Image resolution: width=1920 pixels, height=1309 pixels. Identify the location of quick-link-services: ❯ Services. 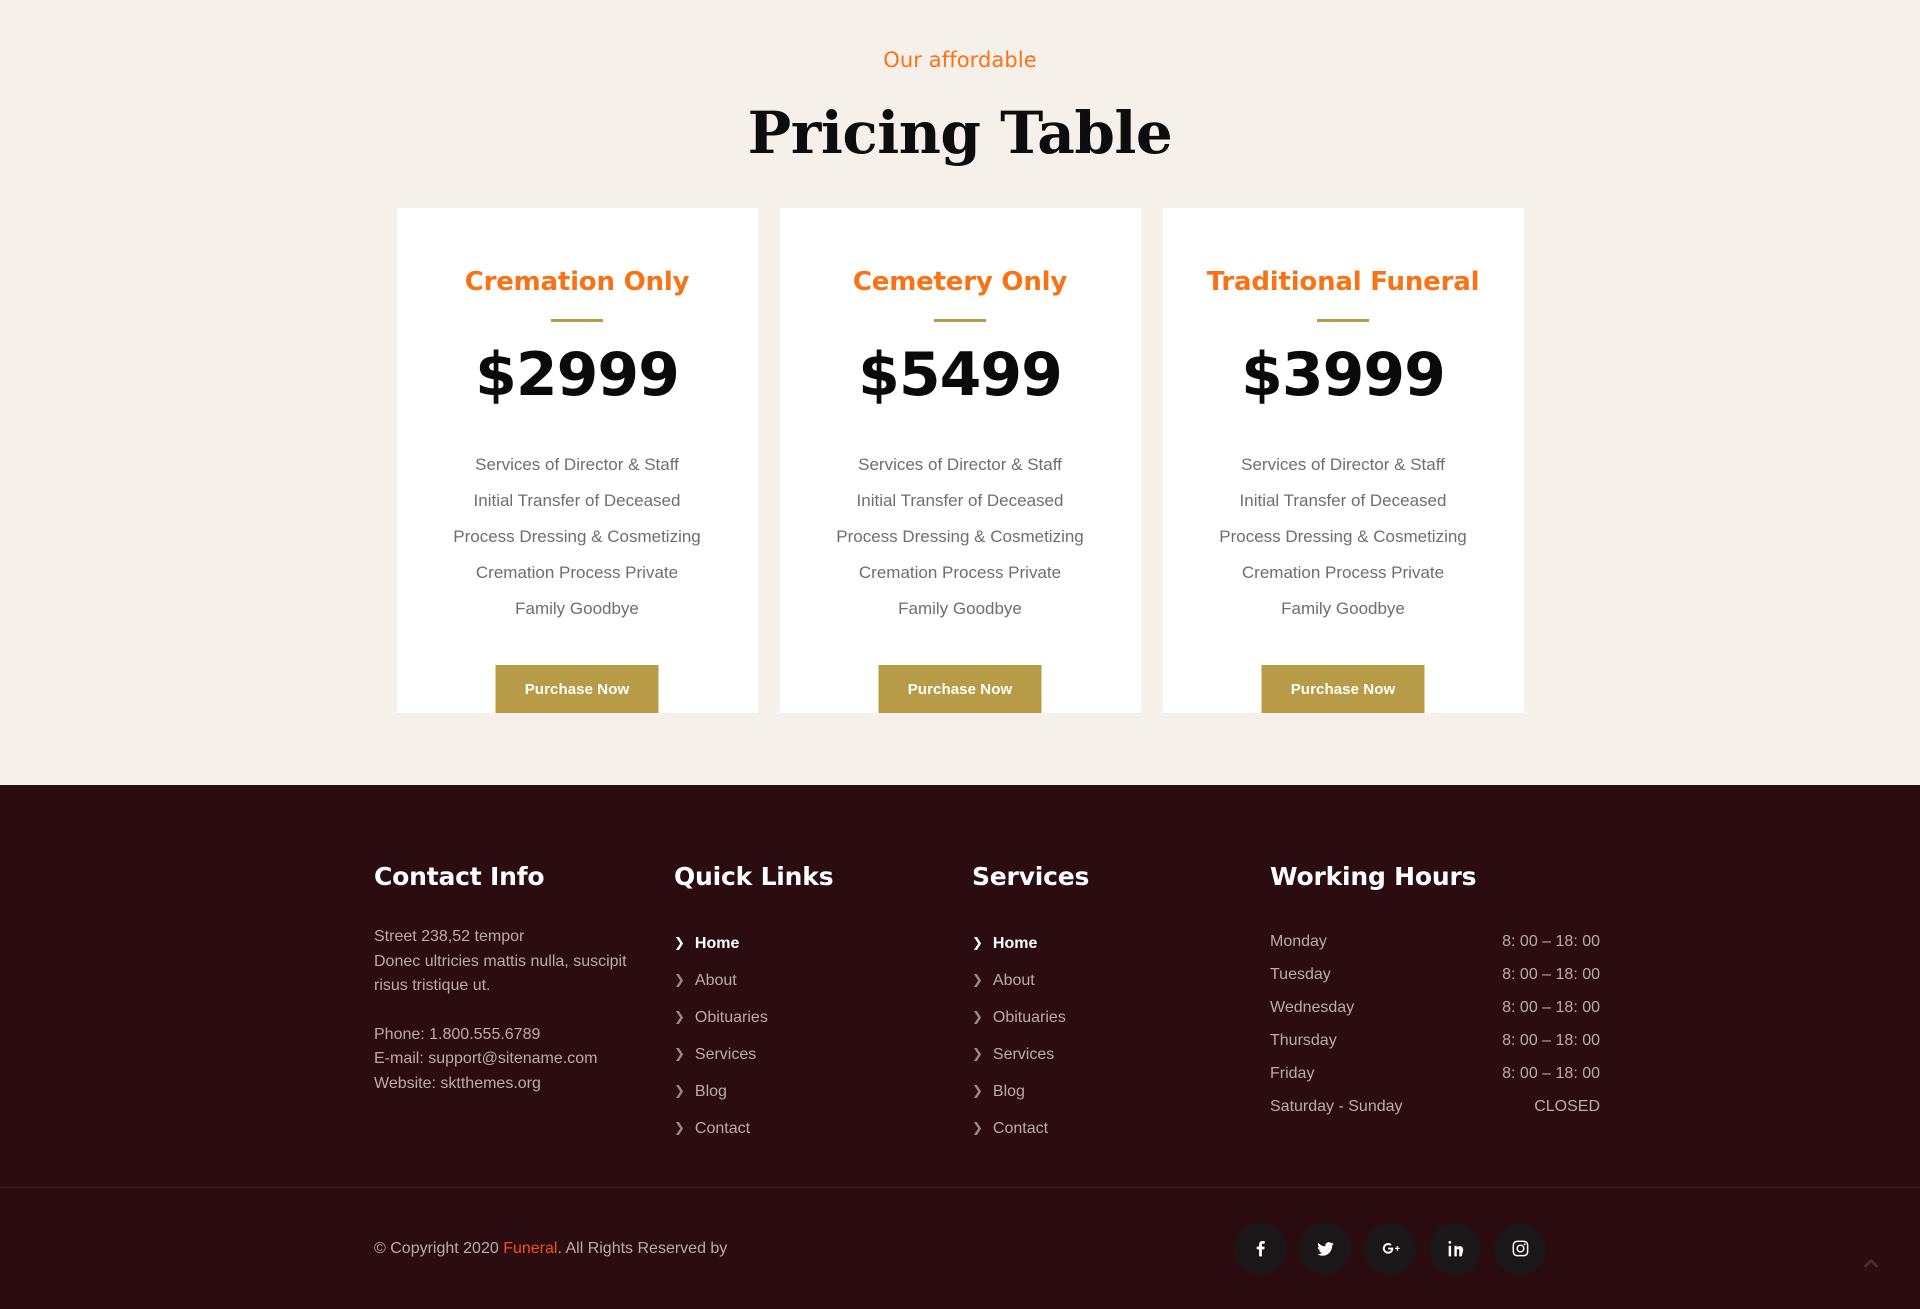
(823, 1054).